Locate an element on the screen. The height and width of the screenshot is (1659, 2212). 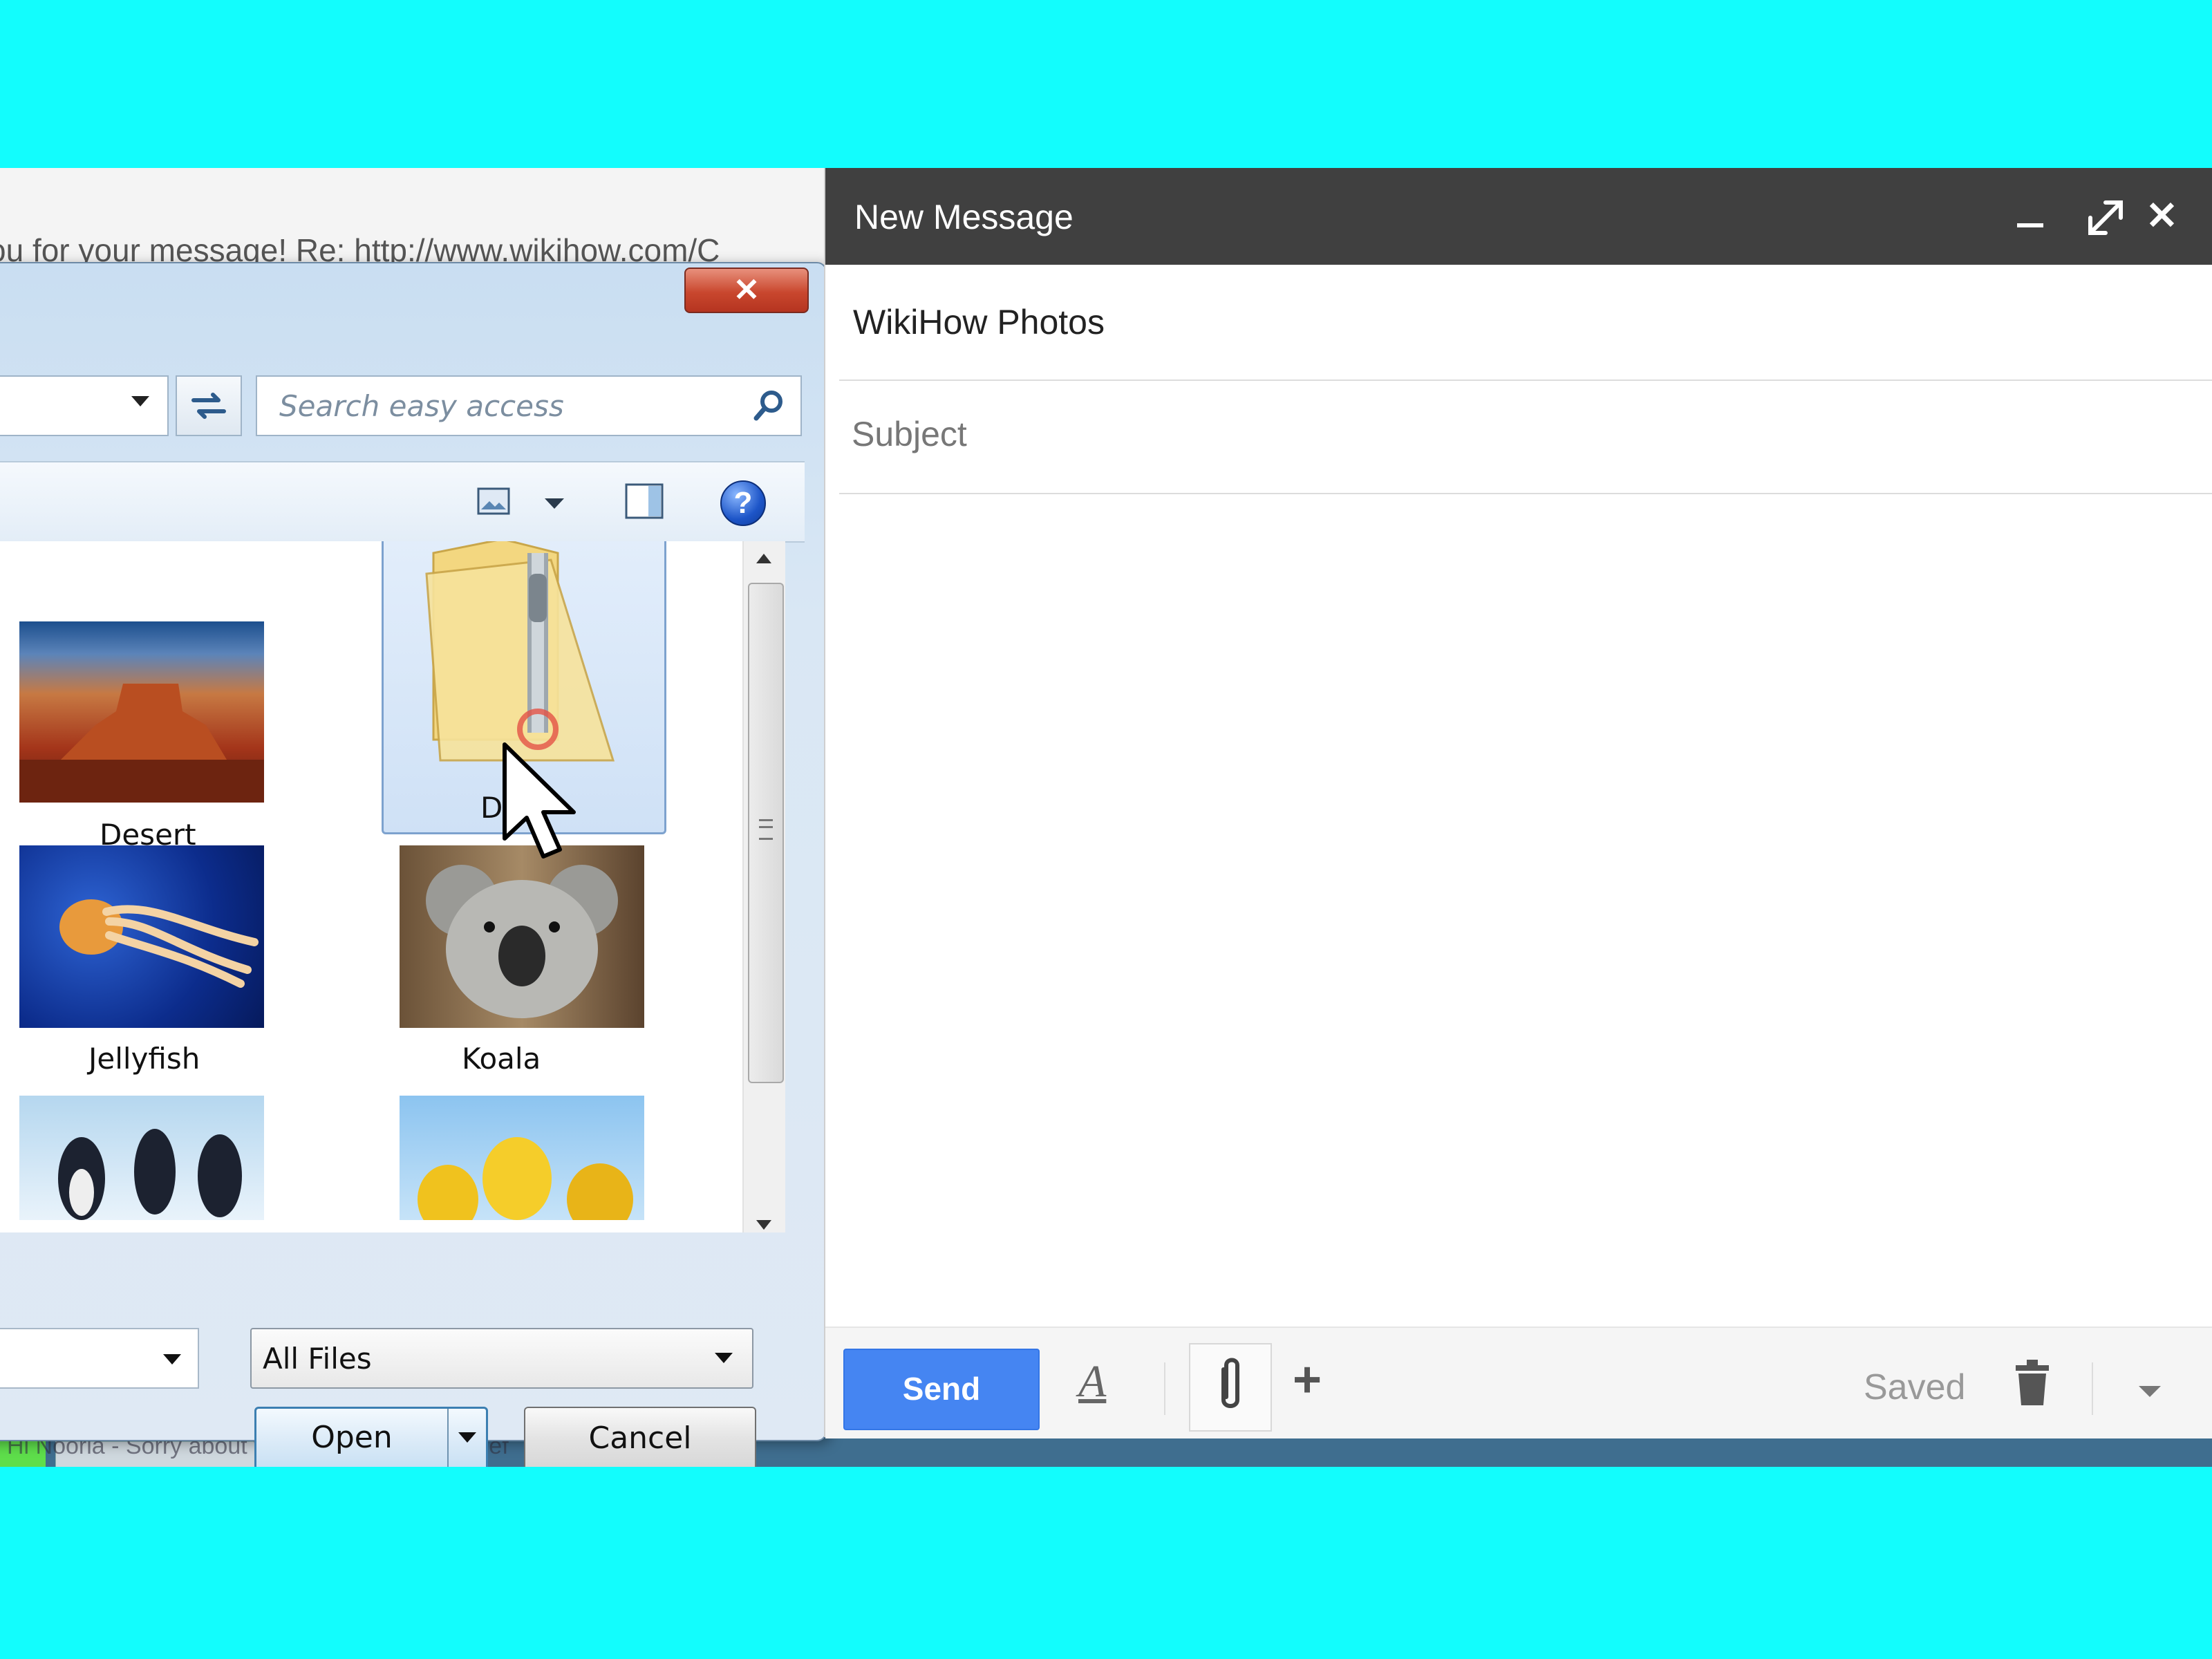
scroll-thumb is located at coordinates (766, 833).